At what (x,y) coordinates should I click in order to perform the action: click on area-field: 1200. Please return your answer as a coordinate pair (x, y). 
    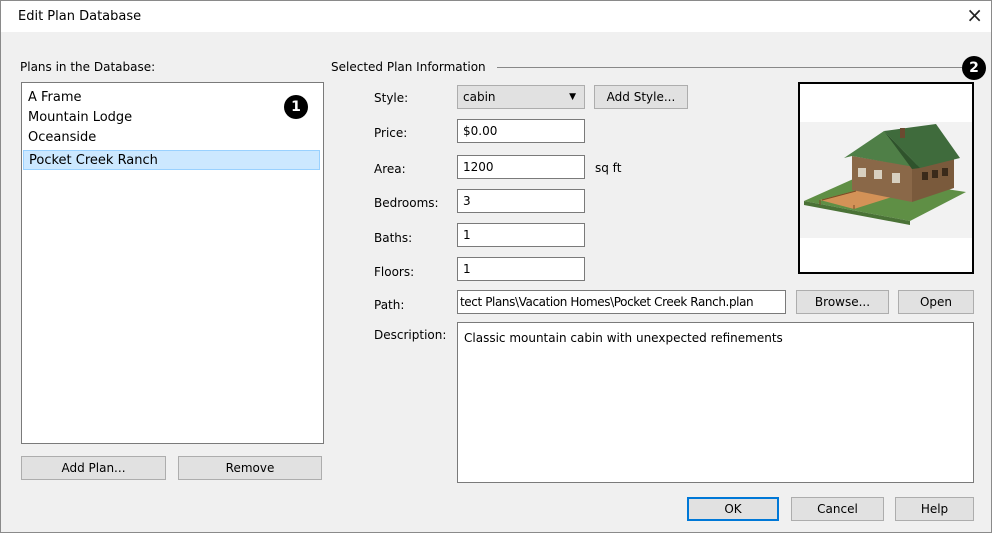
    Looking at the image, I should click on (521, 167).